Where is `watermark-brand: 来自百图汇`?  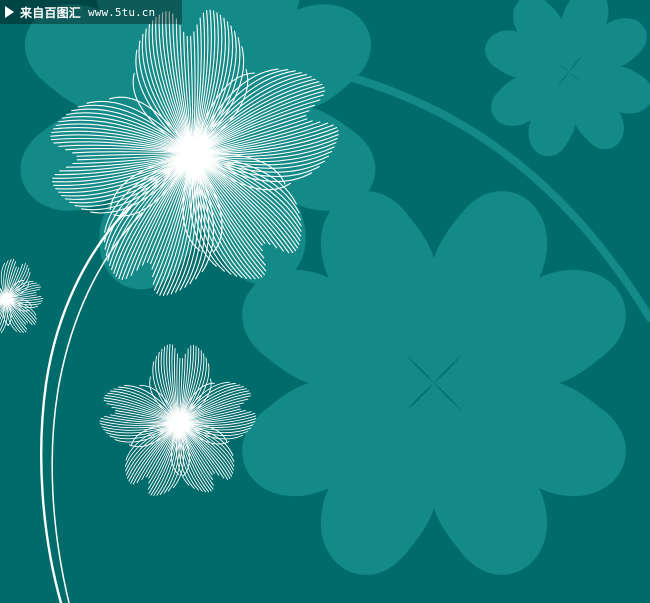 watermark-brand: 来自百图汇 is located at coordinates (51, 12).